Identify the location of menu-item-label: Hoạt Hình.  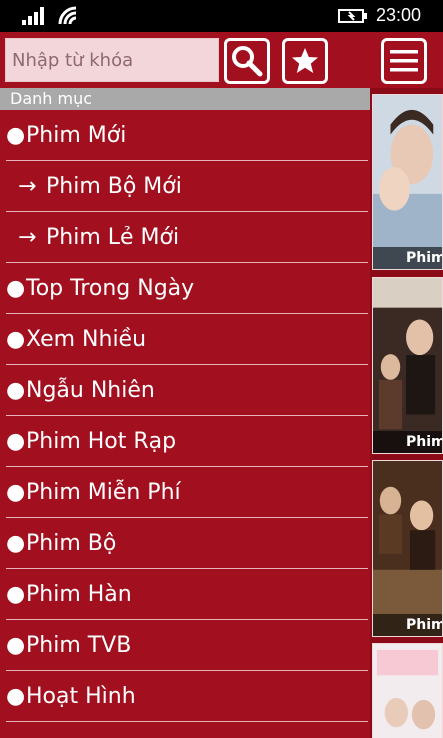
(81, 696).